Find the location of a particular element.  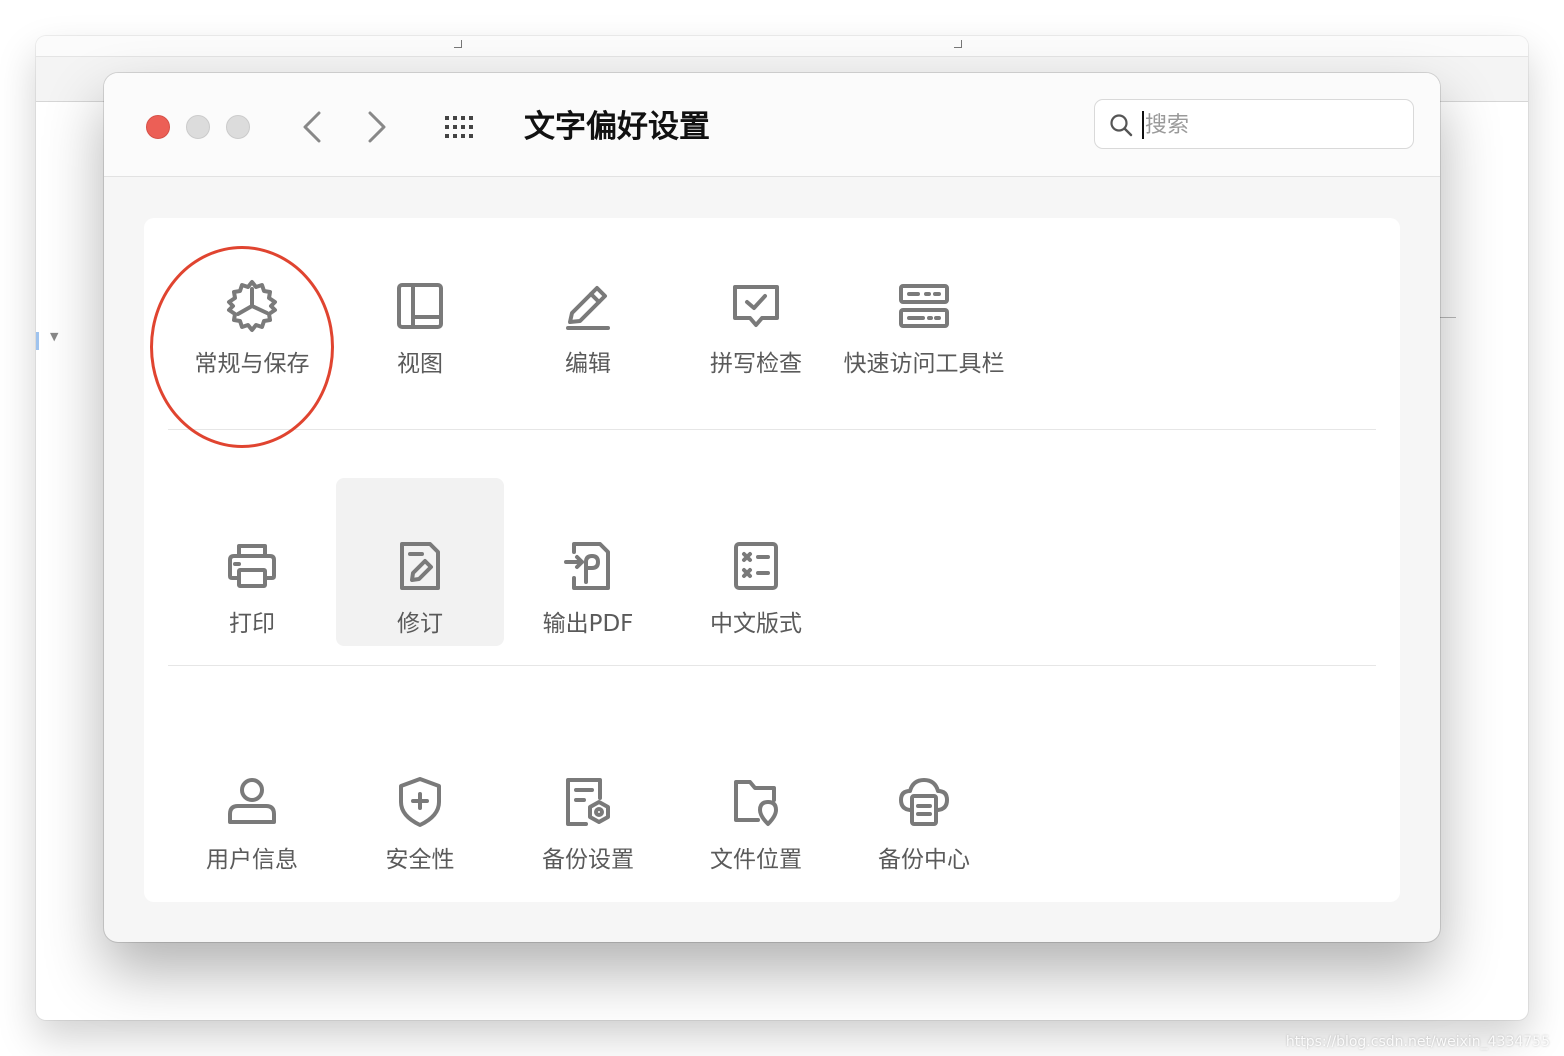

show-all-button is located at coordinates (460, 127).